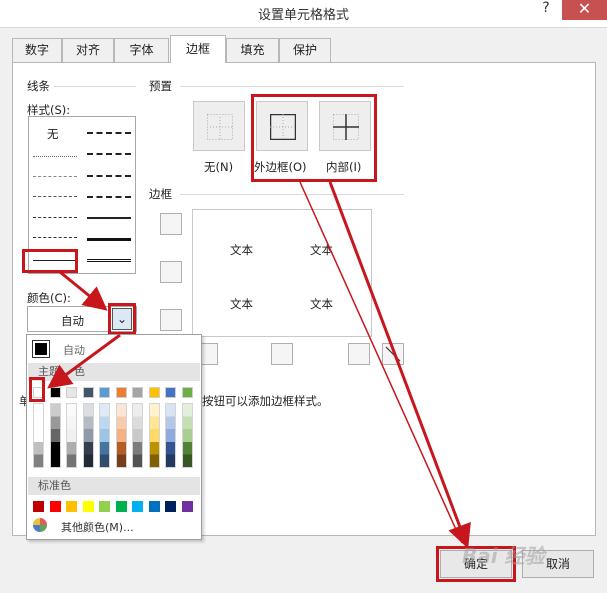 The width and height of the screenshot is (607, 593). Describe the element at coordinates (359, 354) in the screenshot. I see `border-right-button` at that location.